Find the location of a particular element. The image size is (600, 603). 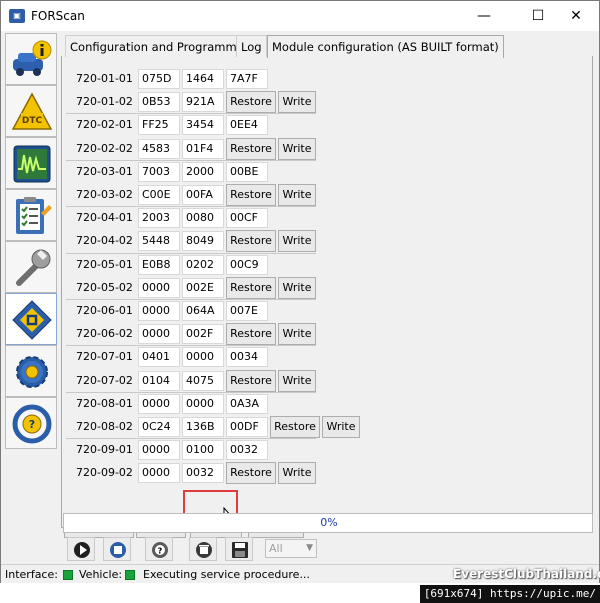

asbuilt-address: 720-03-02 is located at coordinates (104, 194).